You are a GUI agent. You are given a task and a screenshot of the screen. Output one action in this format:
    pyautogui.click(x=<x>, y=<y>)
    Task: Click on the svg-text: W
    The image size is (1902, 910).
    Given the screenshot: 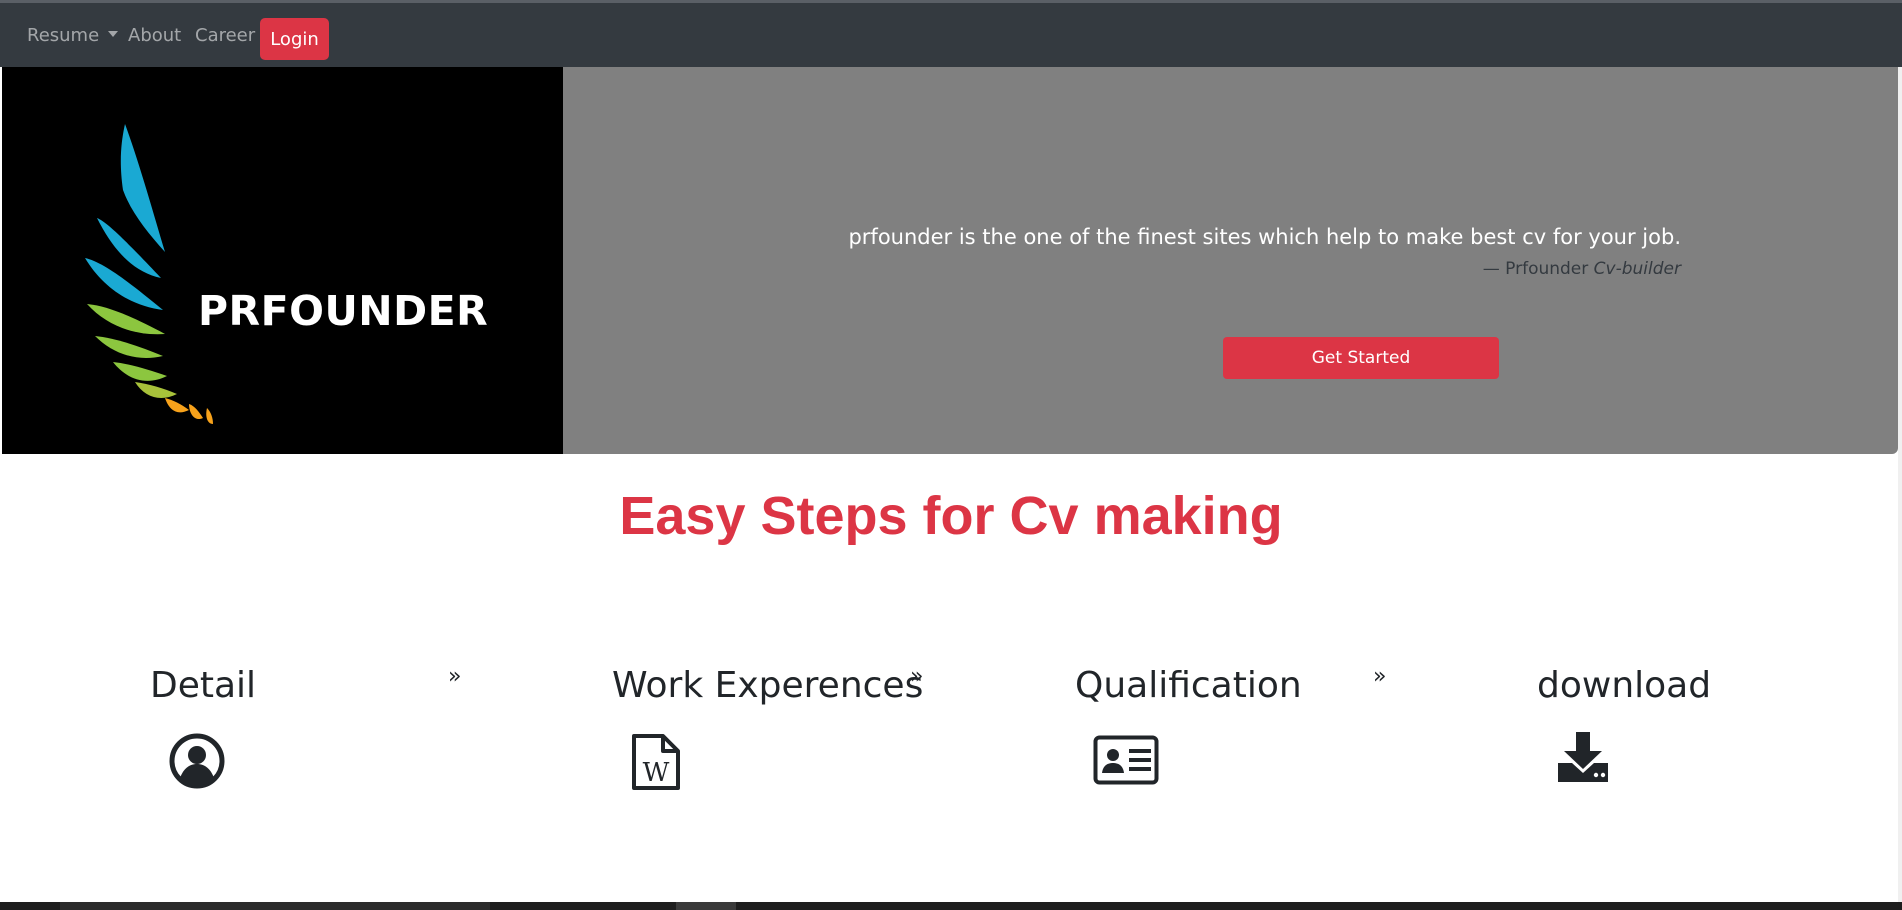 What is the action you would take?
    pyautogui.click(x=656, y=773)
    